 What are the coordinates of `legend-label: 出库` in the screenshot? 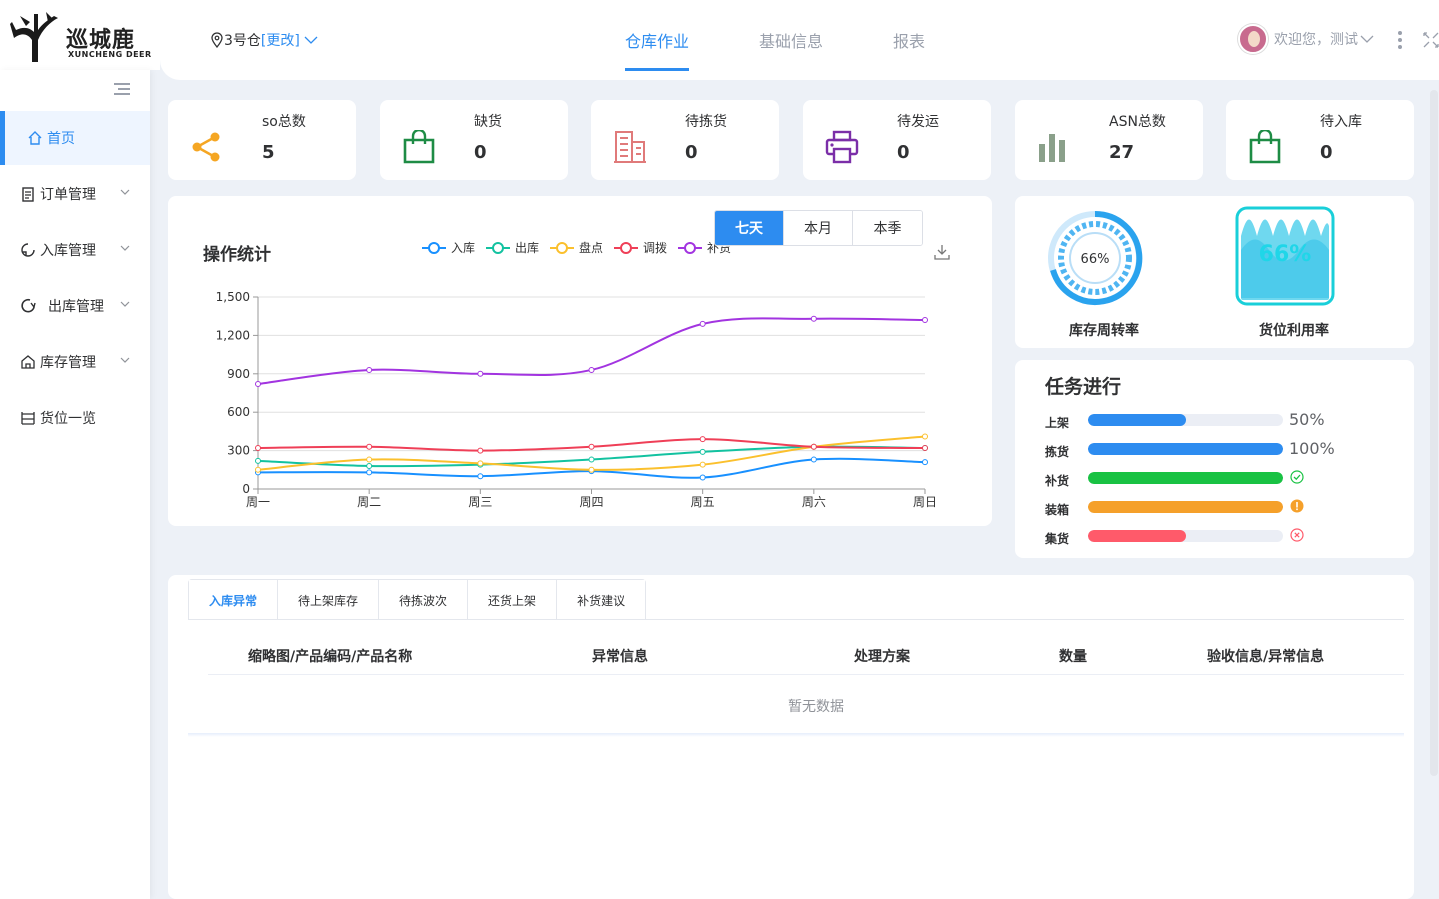 It's located at (527, 247).